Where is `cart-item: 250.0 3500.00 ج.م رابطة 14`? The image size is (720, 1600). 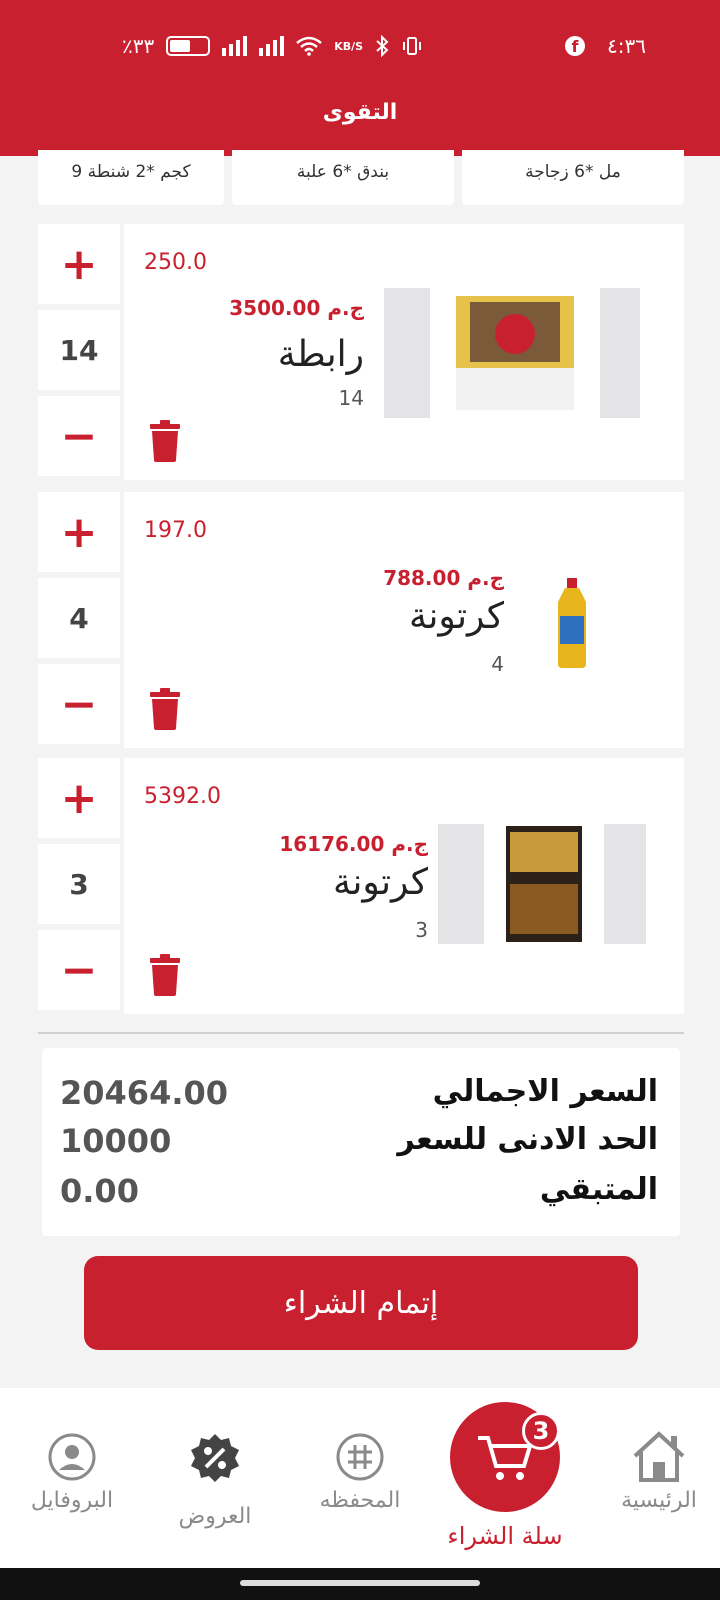 cart-item: 250.0 3500.00 ج.م رابطة 14 is located at coordinates (404, 352).